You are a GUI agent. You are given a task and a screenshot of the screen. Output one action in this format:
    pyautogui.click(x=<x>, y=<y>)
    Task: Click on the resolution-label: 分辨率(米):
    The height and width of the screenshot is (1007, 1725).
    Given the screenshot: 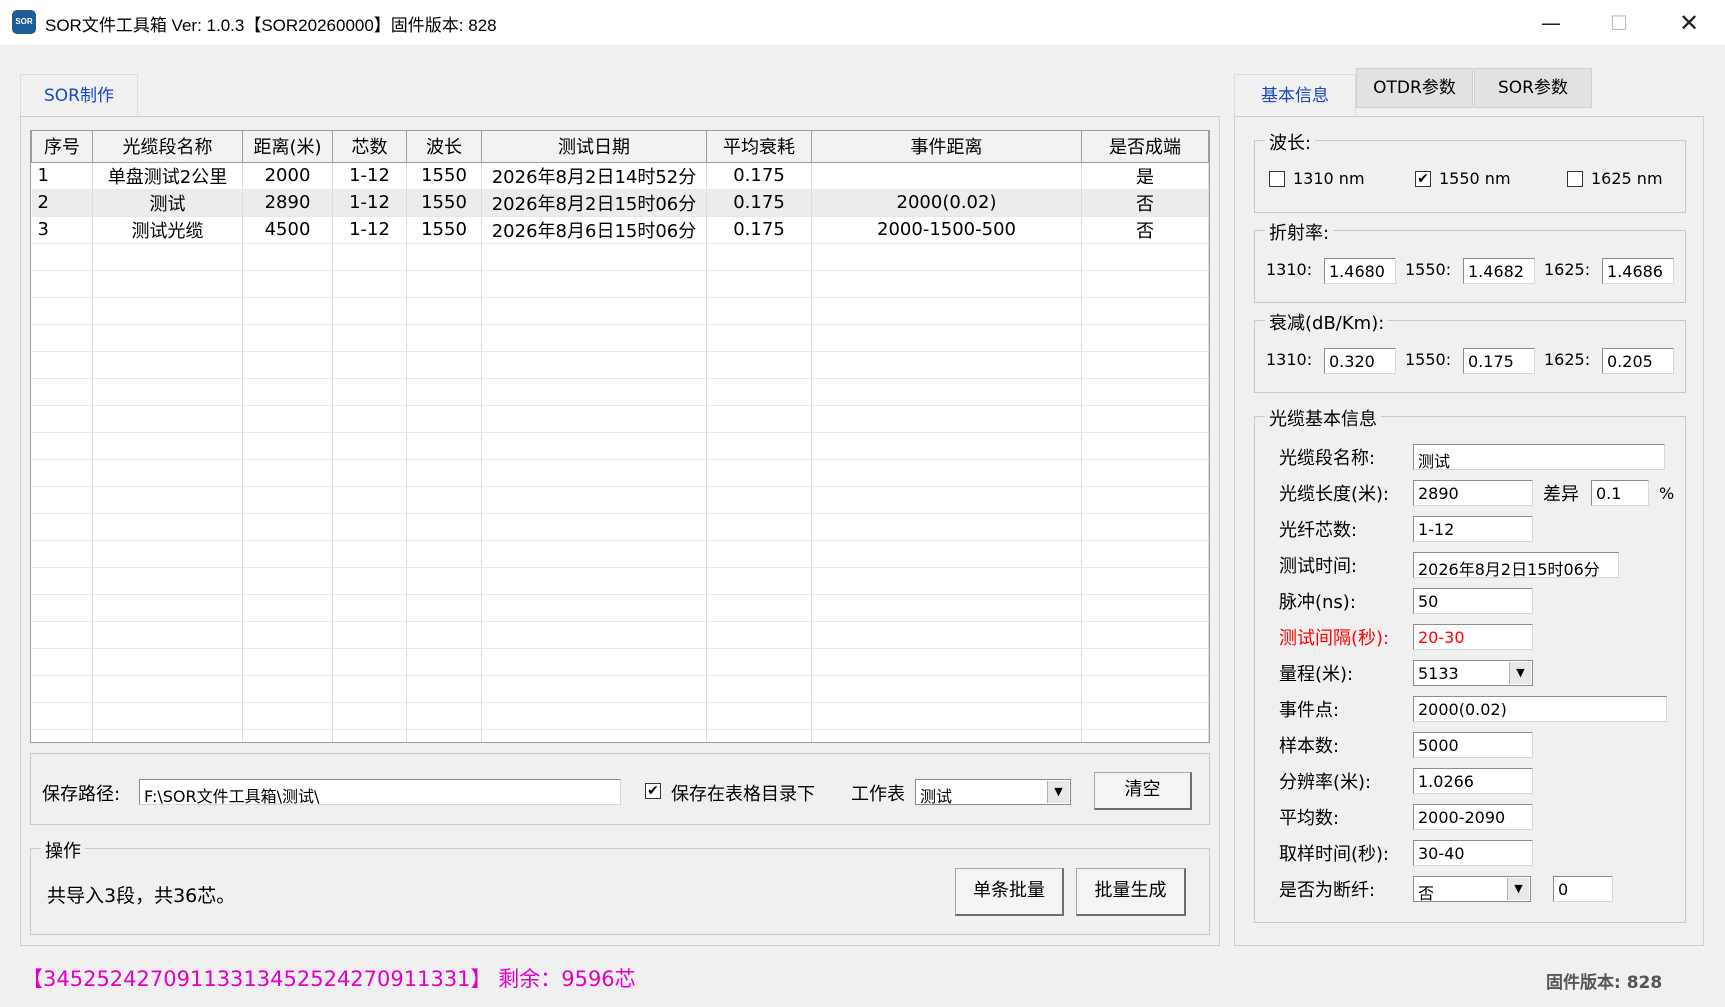 What is the action you would take?
    pyautogui.click(x=1325, y=782)
    